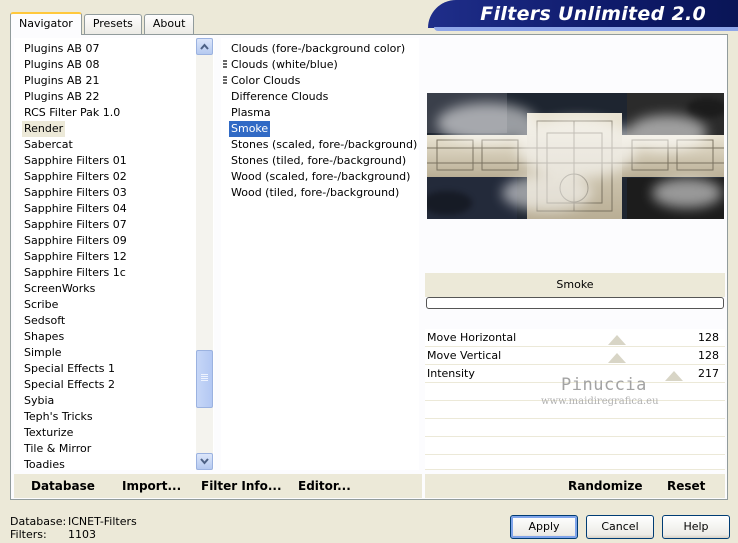 The height and width of the screenshot is (543, 738). I want to click on slider-move-vertical: Move Vertical 128, so click(575, 356).